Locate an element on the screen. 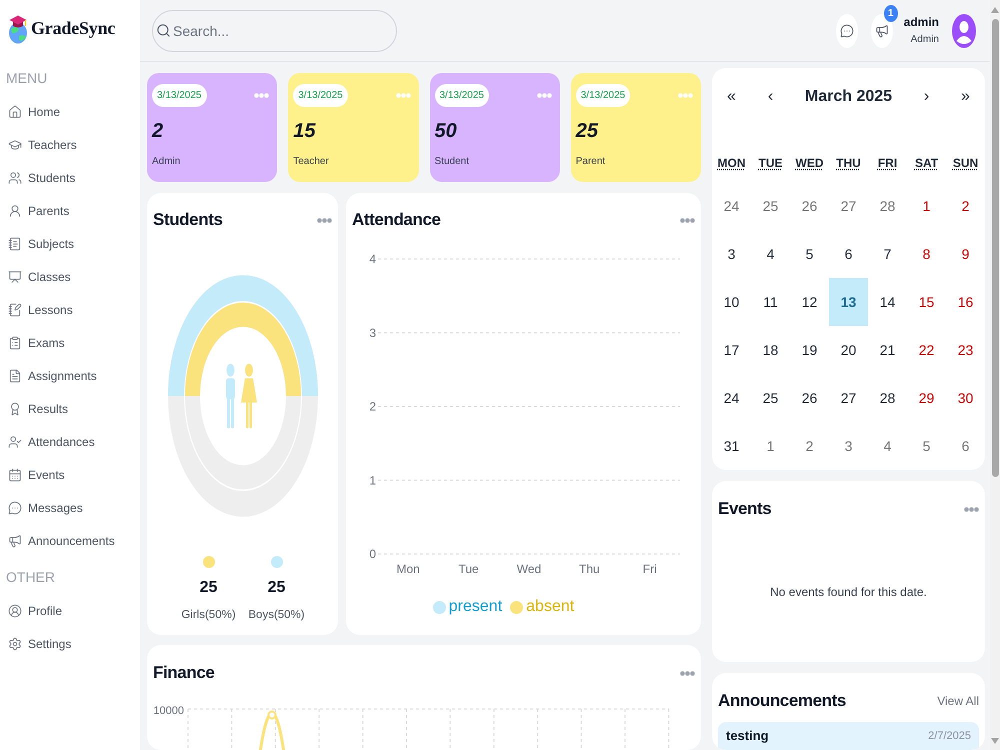 This screenshot has width=1000, height=750. page-scrollbar is located at coordinates (995, 375).